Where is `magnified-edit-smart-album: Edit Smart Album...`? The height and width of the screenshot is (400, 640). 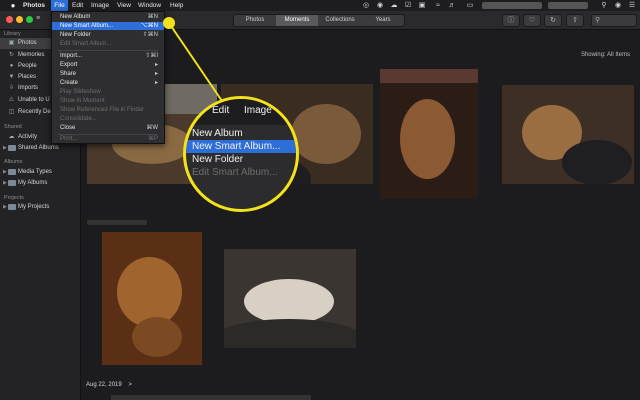 magnified-edit-smart-album: Edit Smart Album... is located at coordinates (235, 172).